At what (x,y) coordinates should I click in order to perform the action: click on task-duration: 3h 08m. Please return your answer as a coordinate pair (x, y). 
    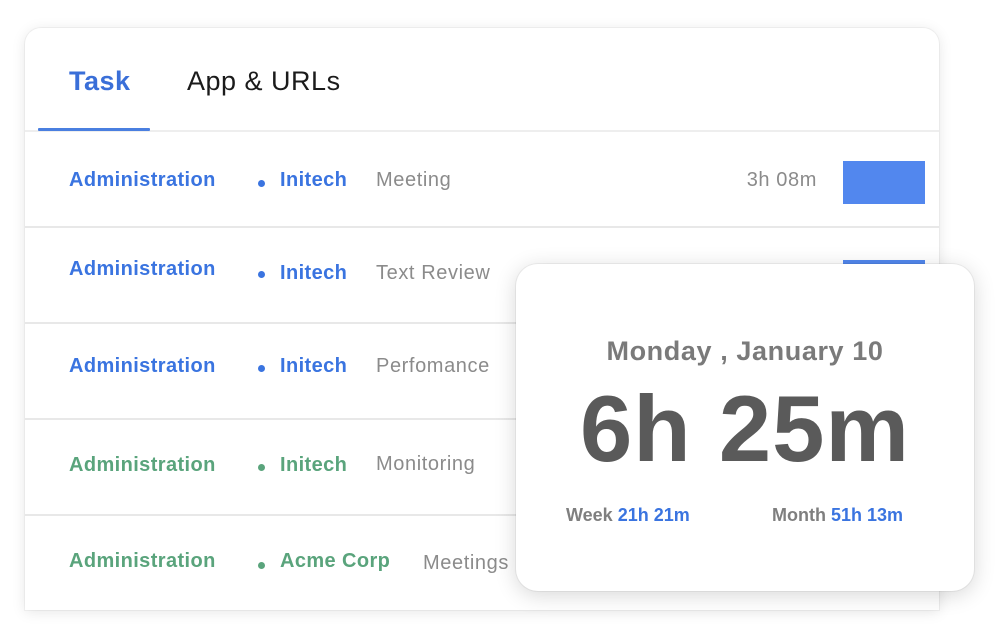
    Looking at the image, I should click on (781, 180).